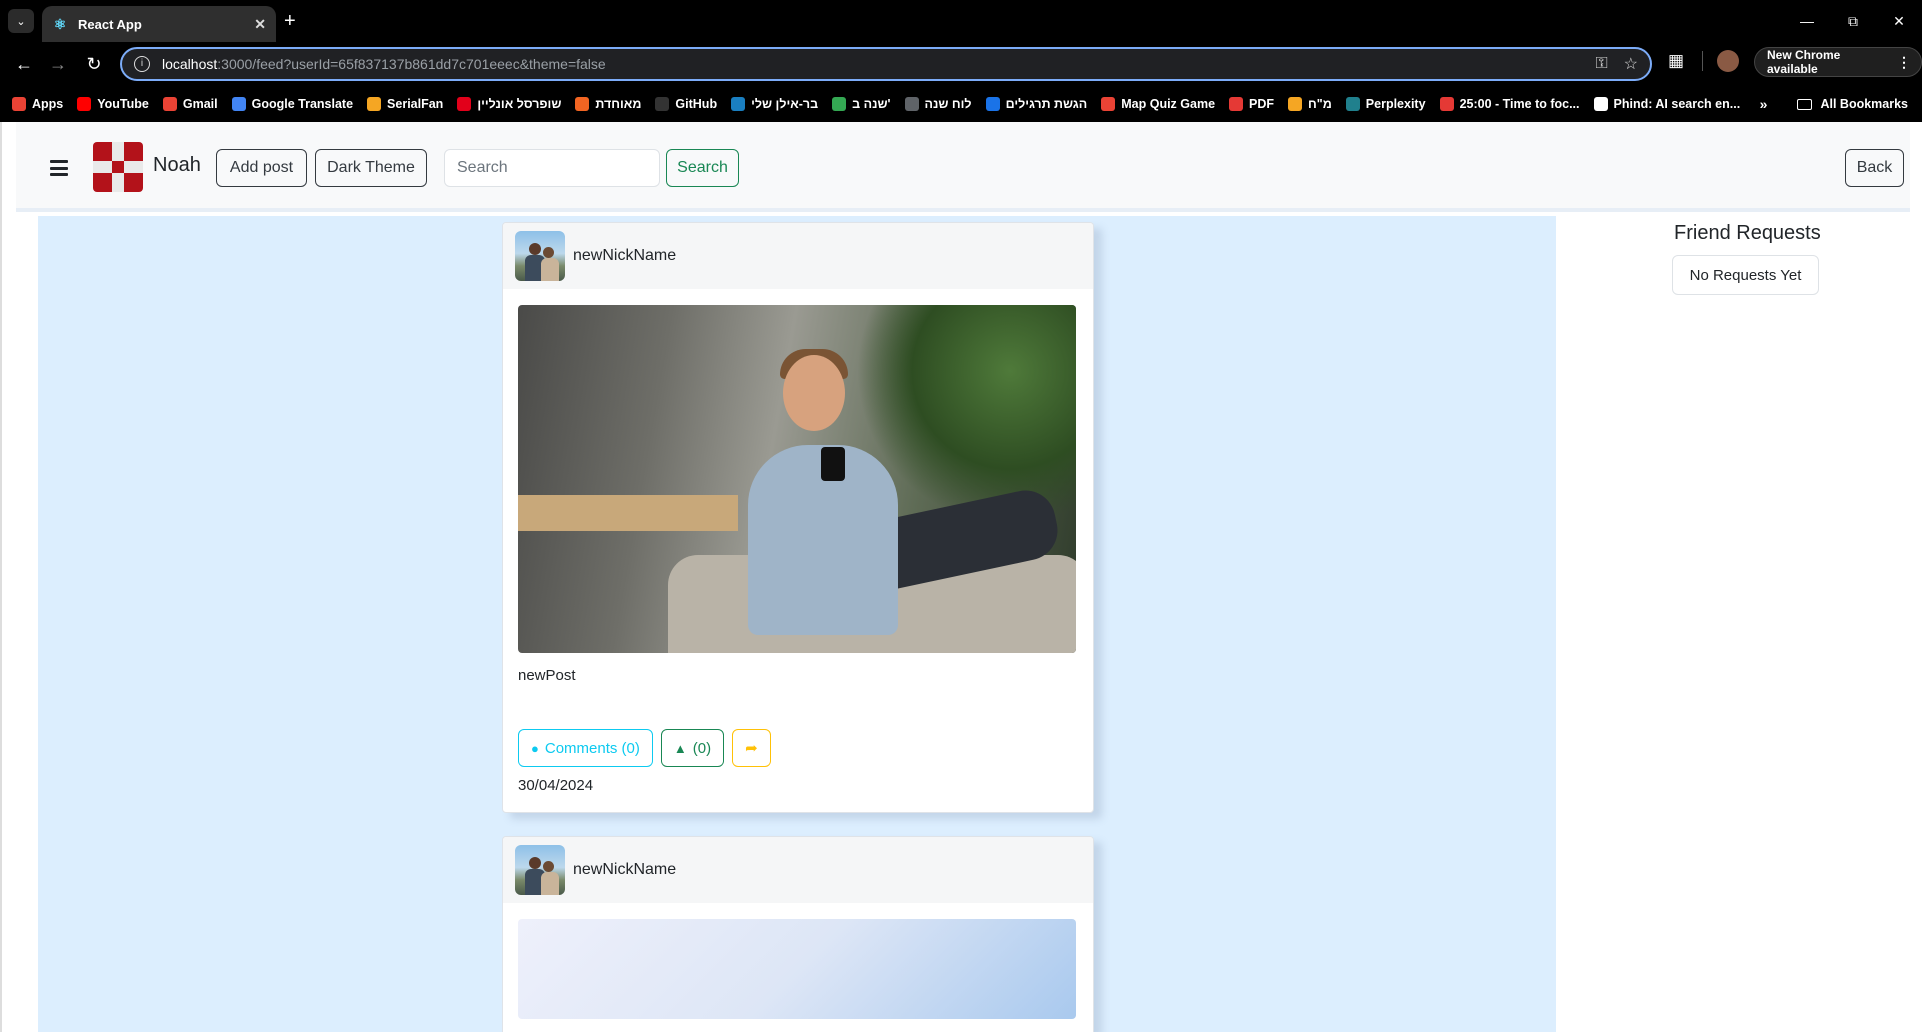 The image size is (1922, 1032). Describe the element at coordinates (48, 104) in the screenshot. I see `bookmark-label: Apps` at that location.